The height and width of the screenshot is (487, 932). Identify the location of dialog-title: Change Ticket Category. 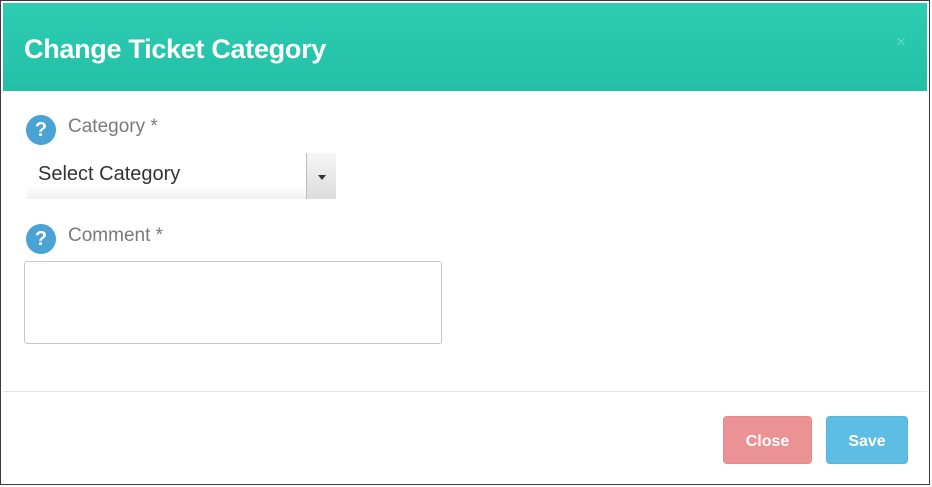
(175, 49).